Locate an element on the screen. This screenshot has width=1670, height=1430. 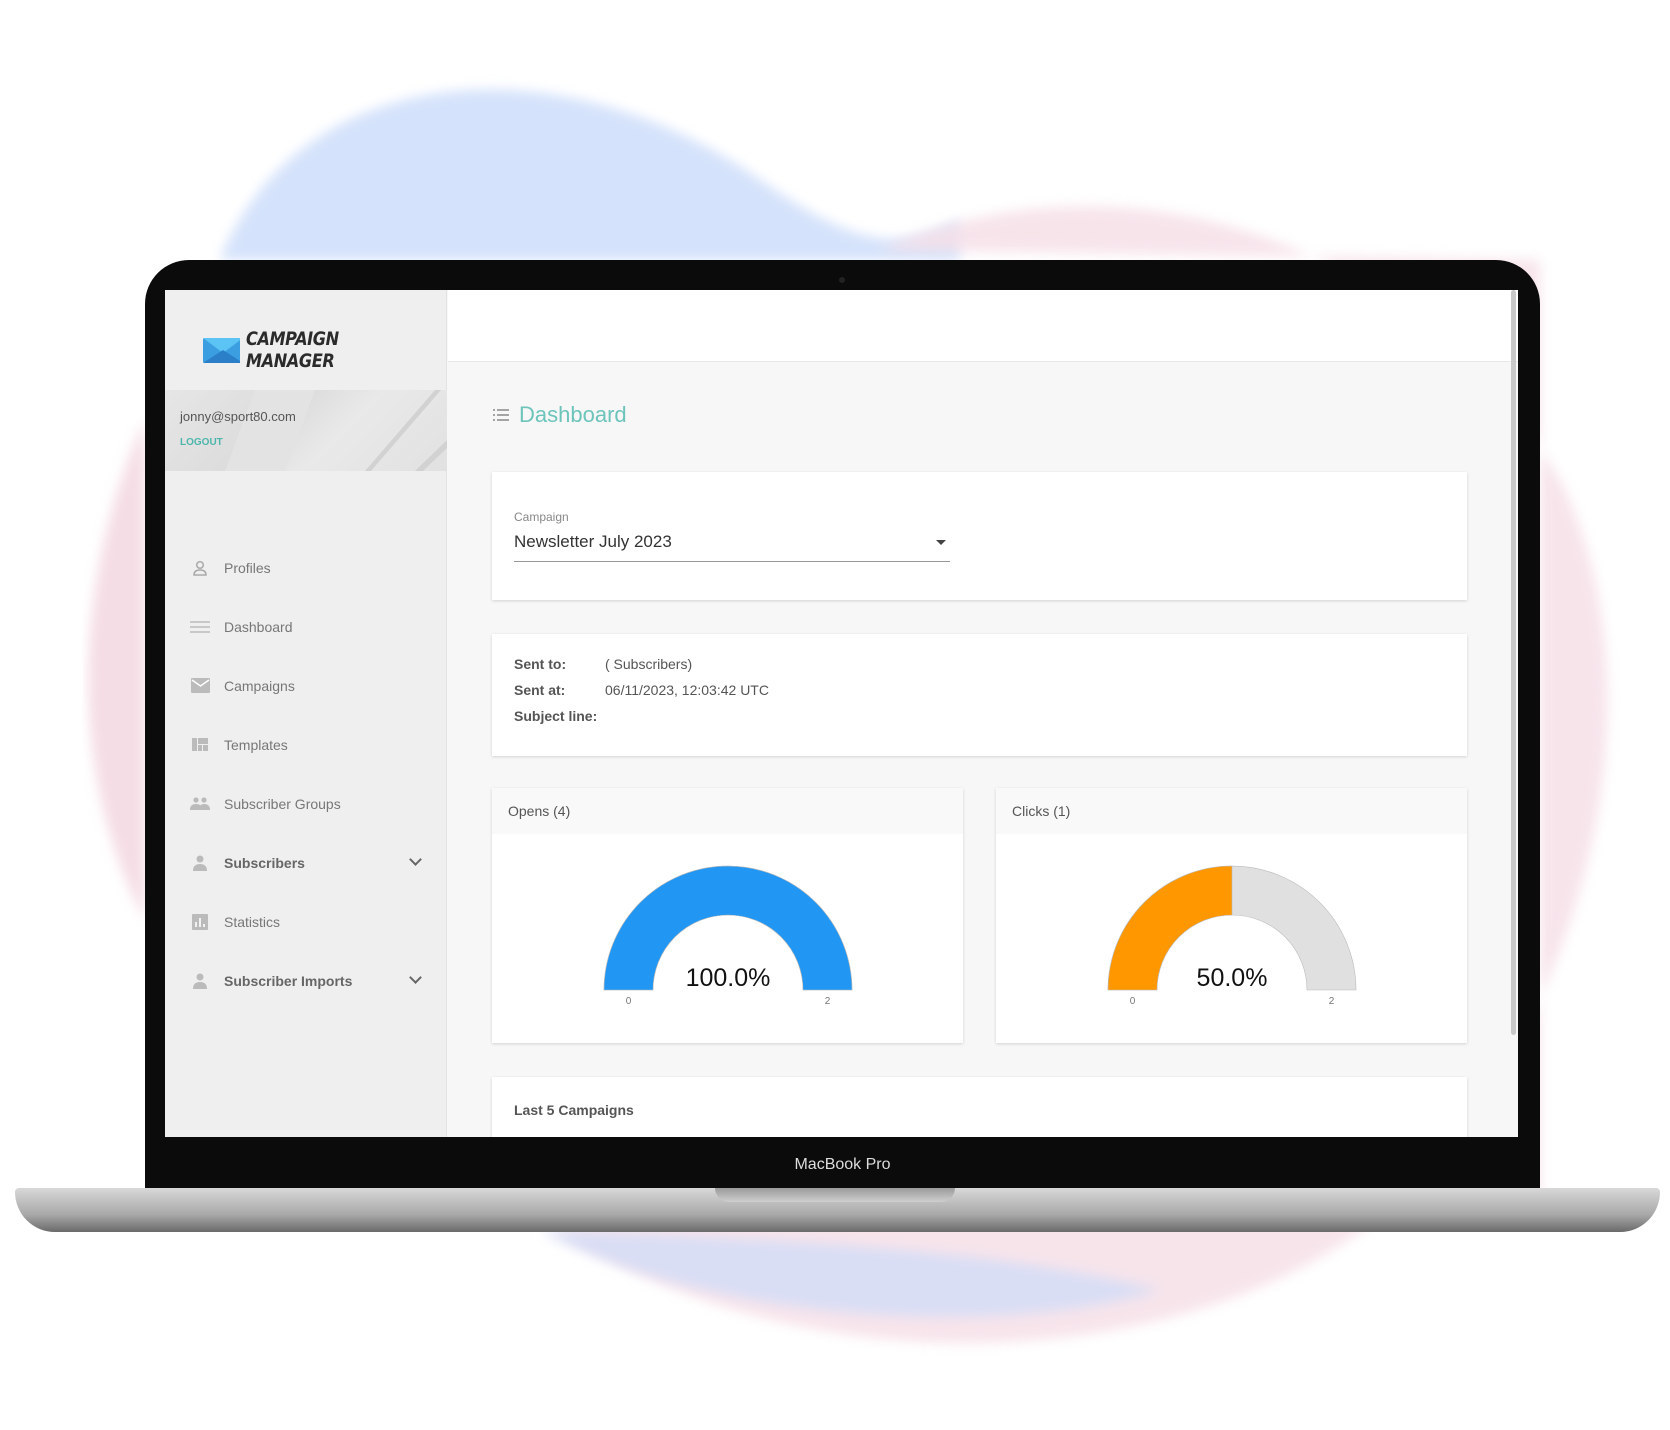
sidebar-item-label: Subscribers is located at coordinates (264, 862).